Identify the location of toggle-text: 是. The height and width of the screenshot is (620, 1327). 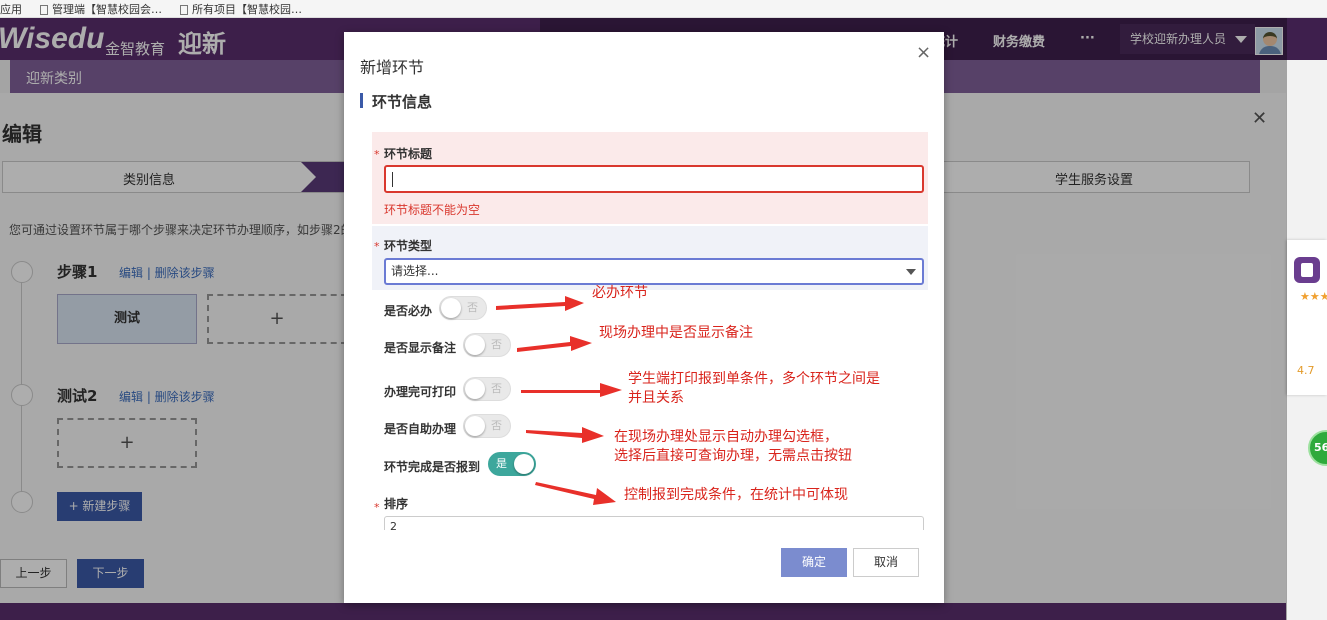
(501, 463).